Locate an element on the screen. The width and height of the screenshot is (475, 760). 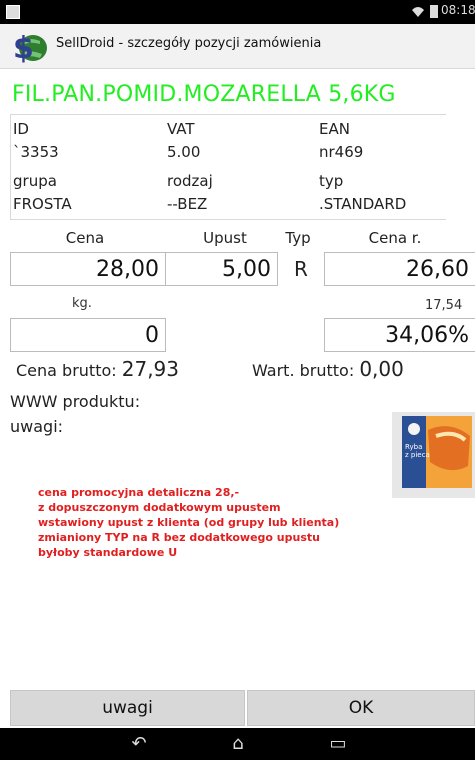
product-thumbnail: Ryba z pieca is located at coordinates (433, 455).